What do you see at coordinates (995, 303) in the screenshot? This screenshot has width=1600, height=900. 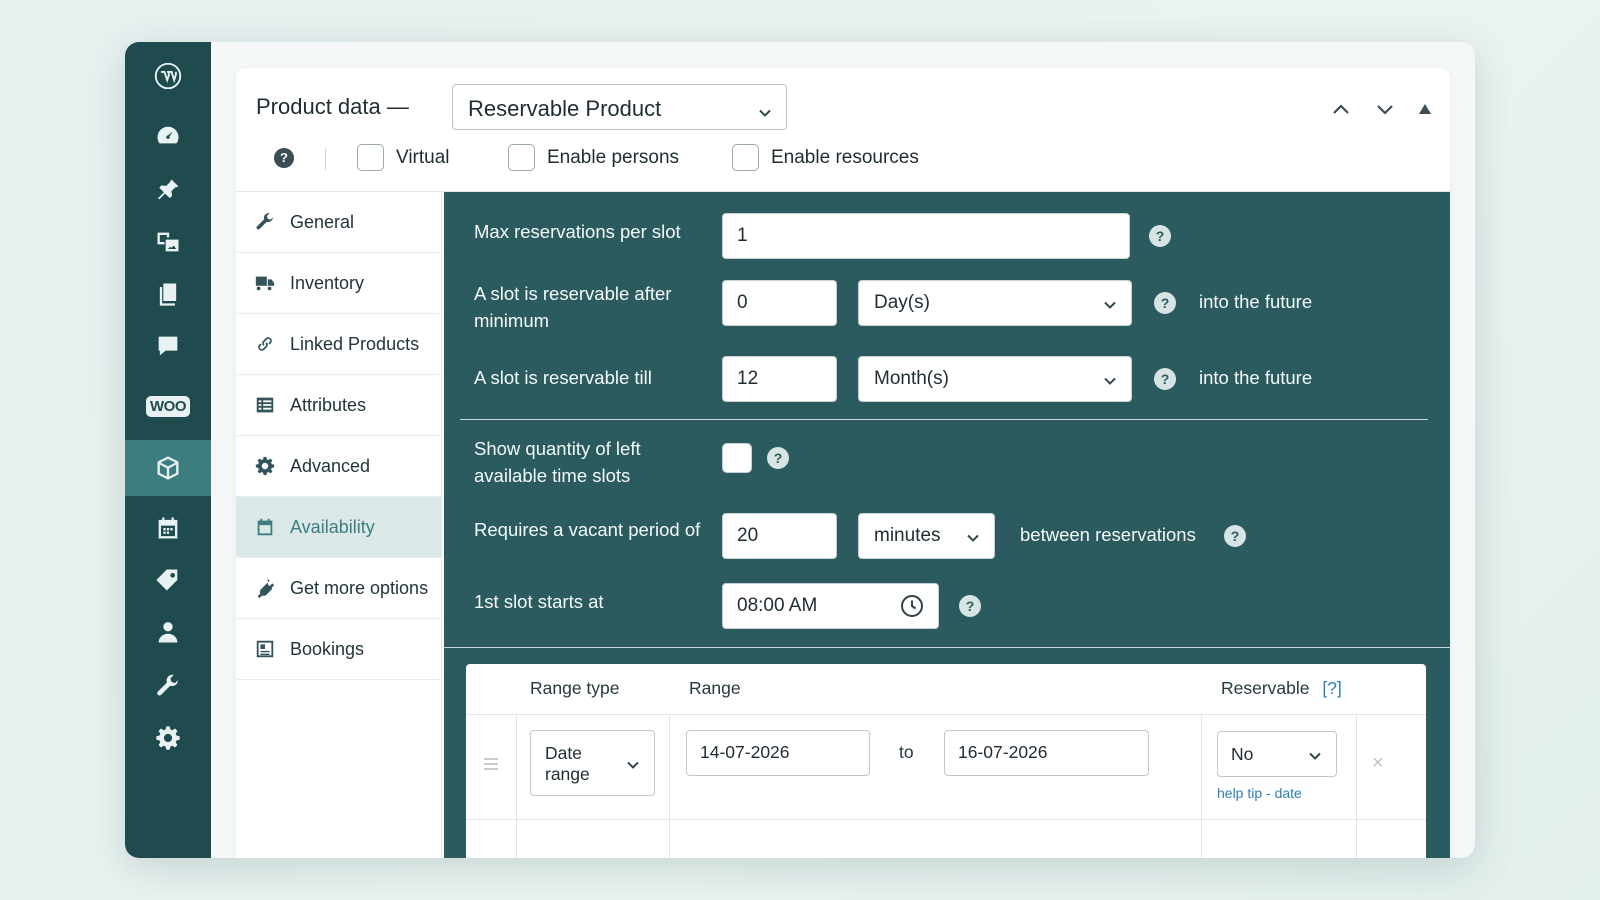 I see `min-after-unit-select: Day(s)` at bounding box center [995, 303].